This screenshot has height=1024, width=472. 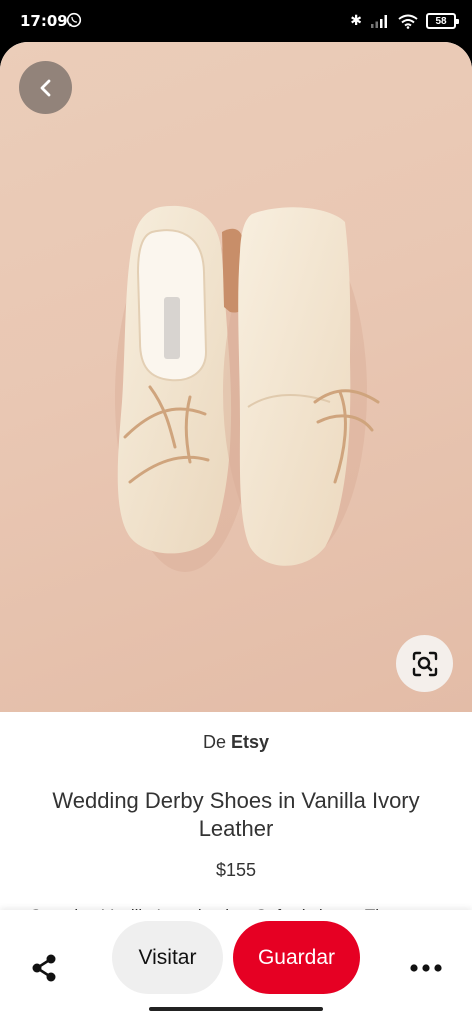 I want to click on chevron-left-icon, so click(x=45, y=87).